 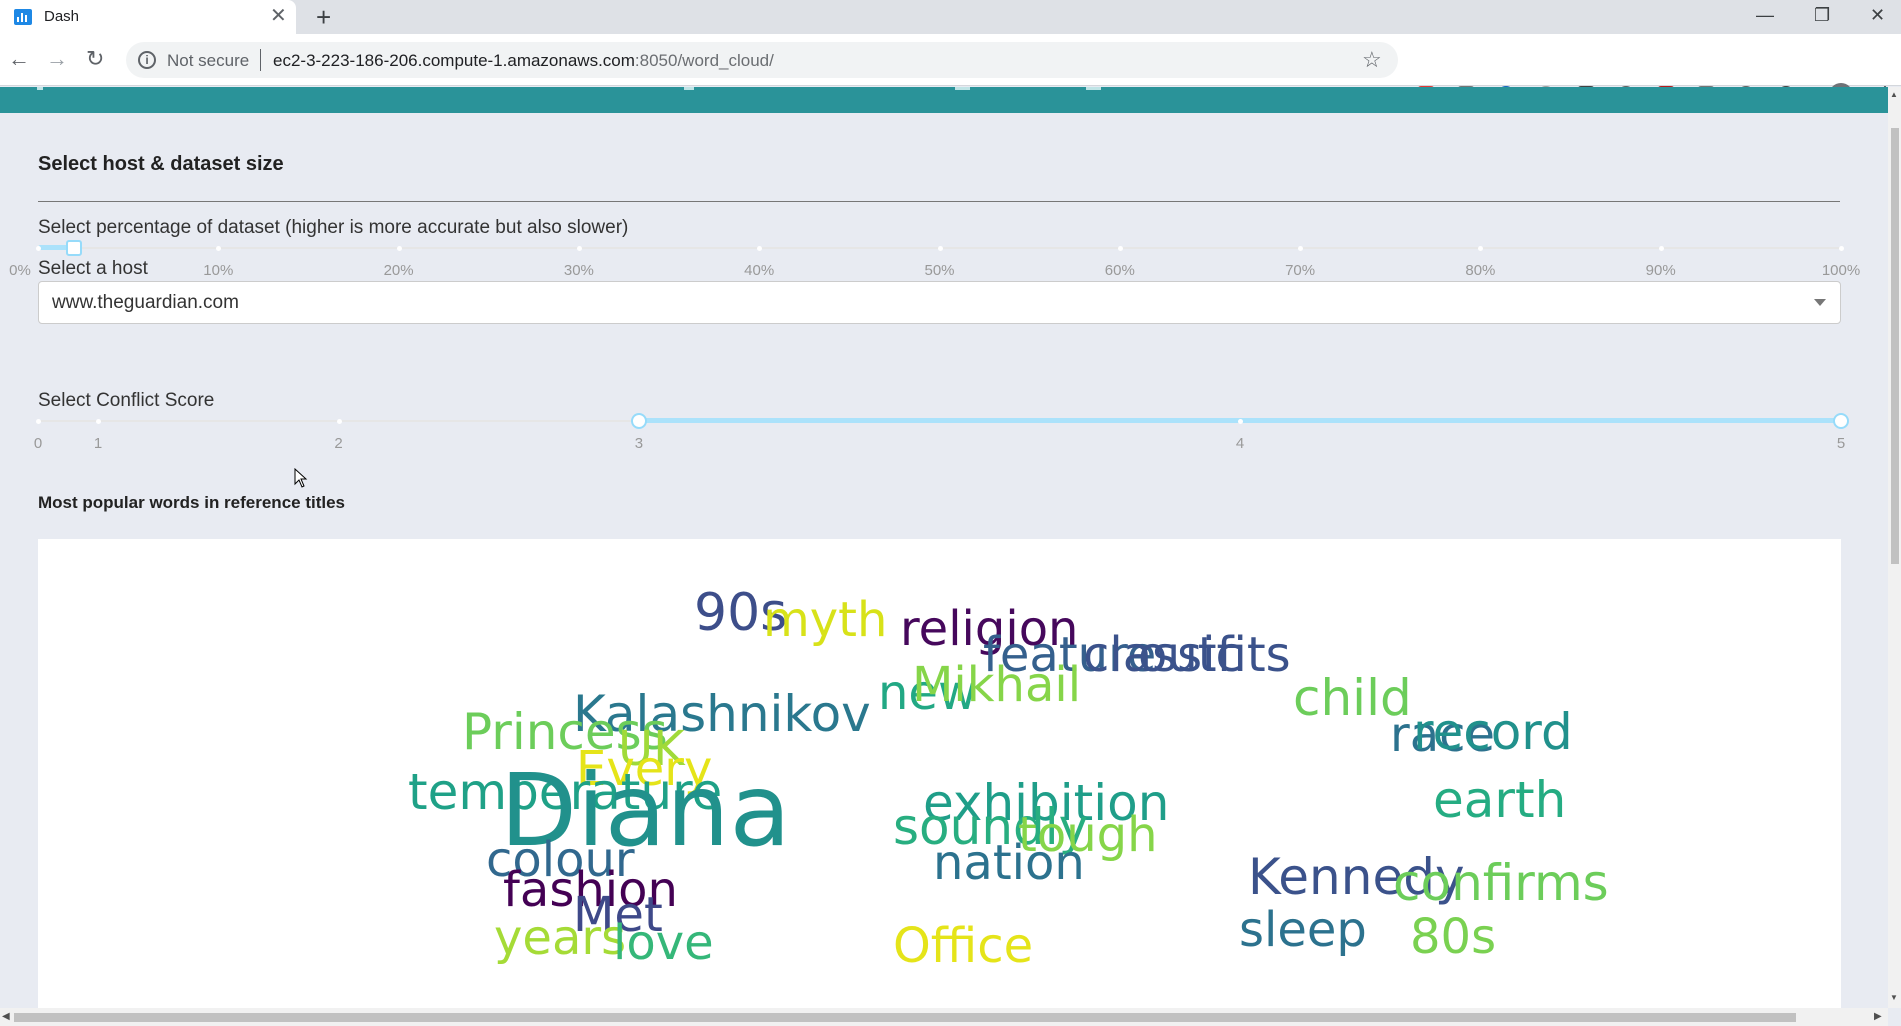 I want to click on horizontal-scroll-thumb, so click(x=905, y=1017).